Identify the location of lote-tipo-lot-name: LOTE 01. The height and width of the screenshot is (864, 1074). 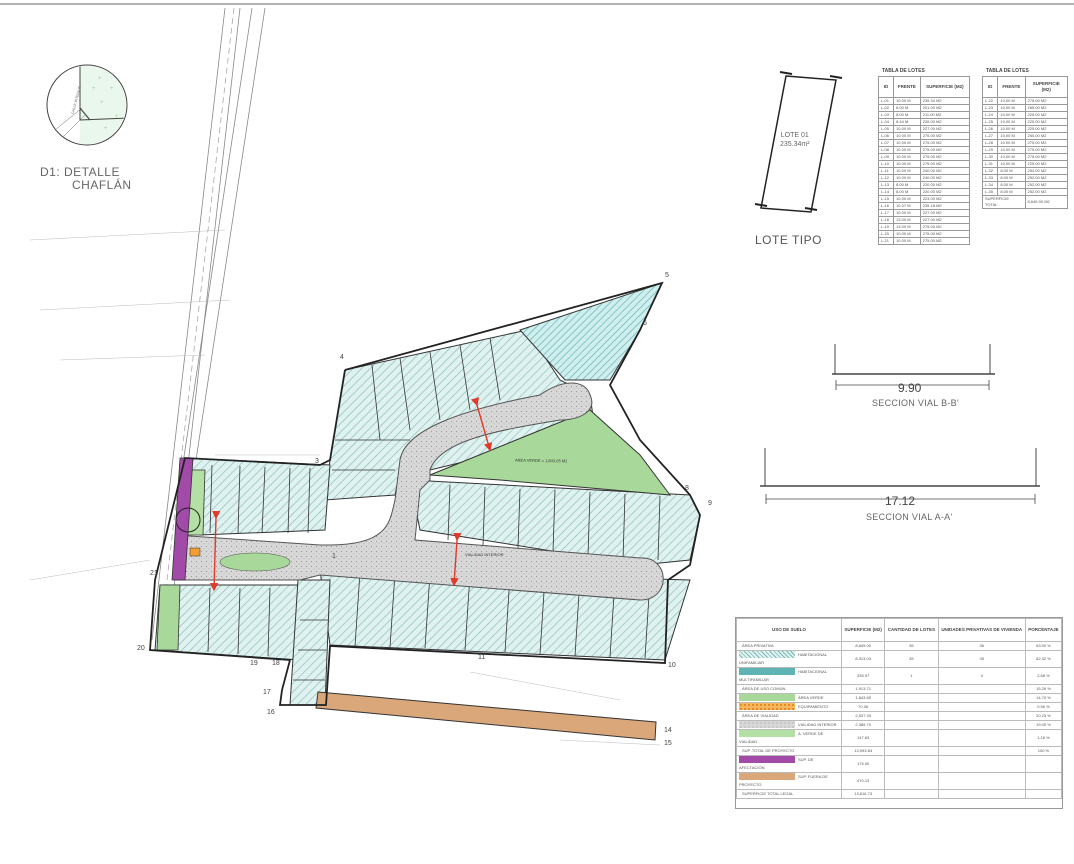
(794, 135).